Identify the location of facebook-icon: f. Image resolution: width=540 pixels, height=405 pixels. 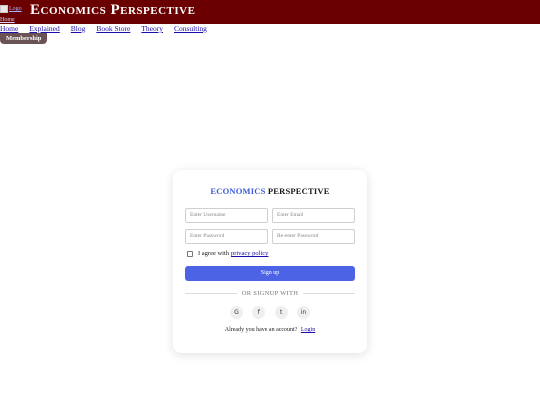
(259, 312).